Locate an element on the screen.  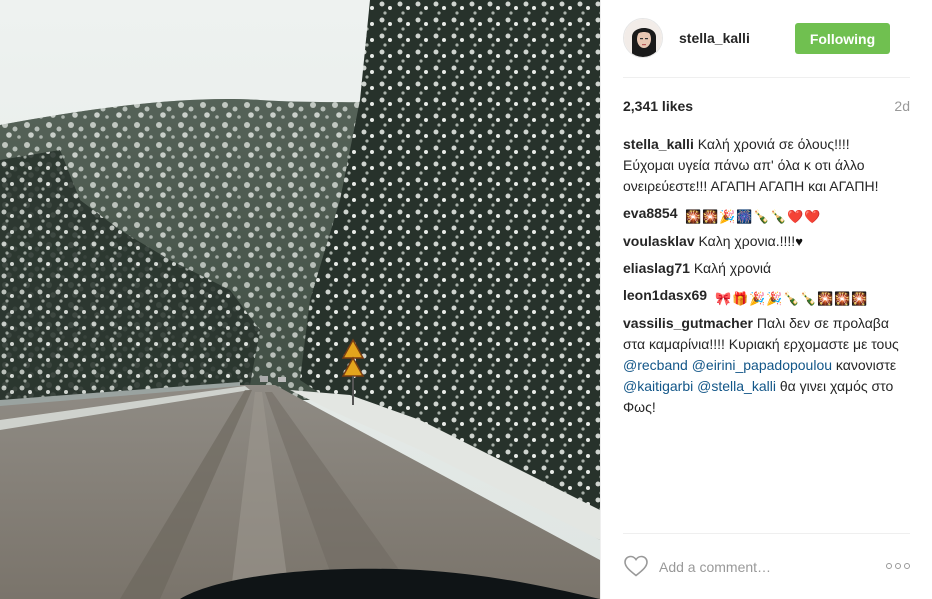
mention-link: @stella_kalli is located at coordinates (736, 386).